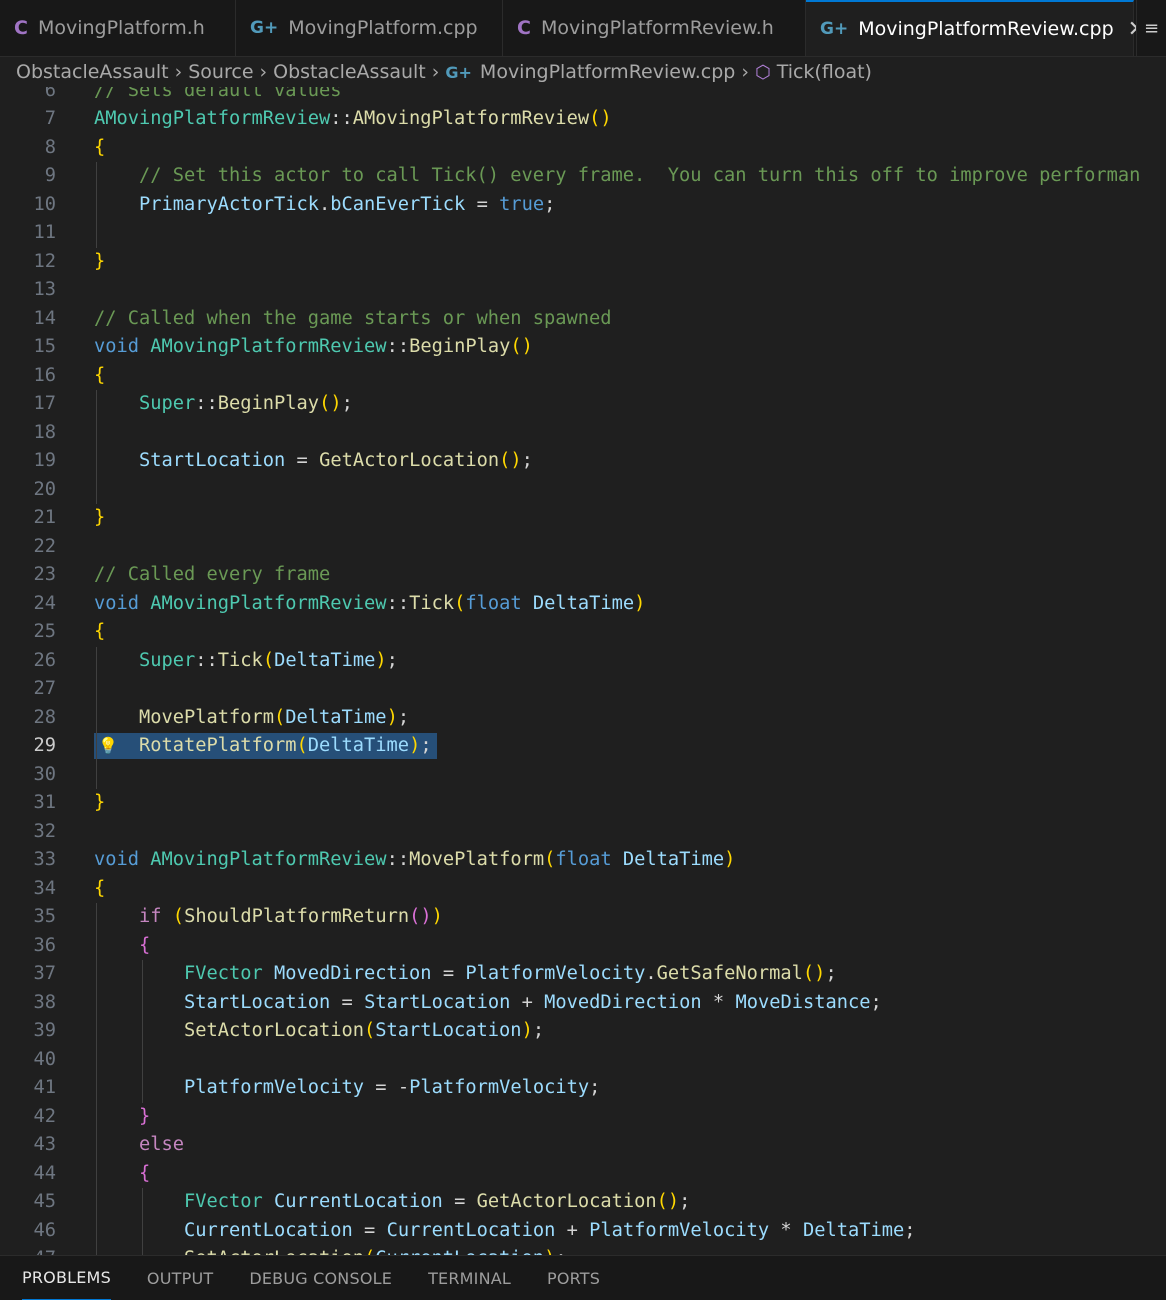  What do you see at coordinates (44, 688) in the screenshot?
I see `line-number: 27` at bounding box center [44, 688].